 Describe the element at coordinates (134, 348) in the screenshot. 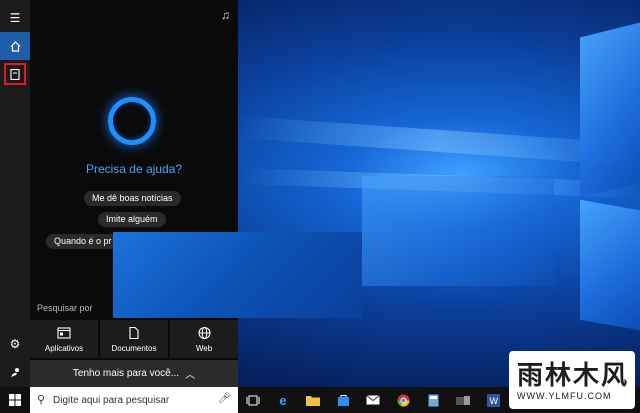

I see `category-label: Documentos` at that location.